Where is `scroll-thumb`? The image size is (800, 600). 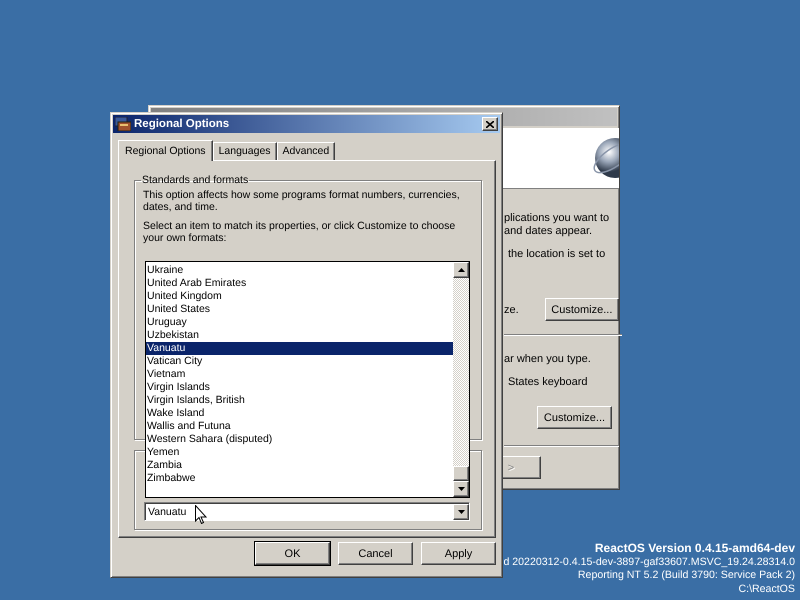 scroll-thumb is located at coordinates (461, 473).